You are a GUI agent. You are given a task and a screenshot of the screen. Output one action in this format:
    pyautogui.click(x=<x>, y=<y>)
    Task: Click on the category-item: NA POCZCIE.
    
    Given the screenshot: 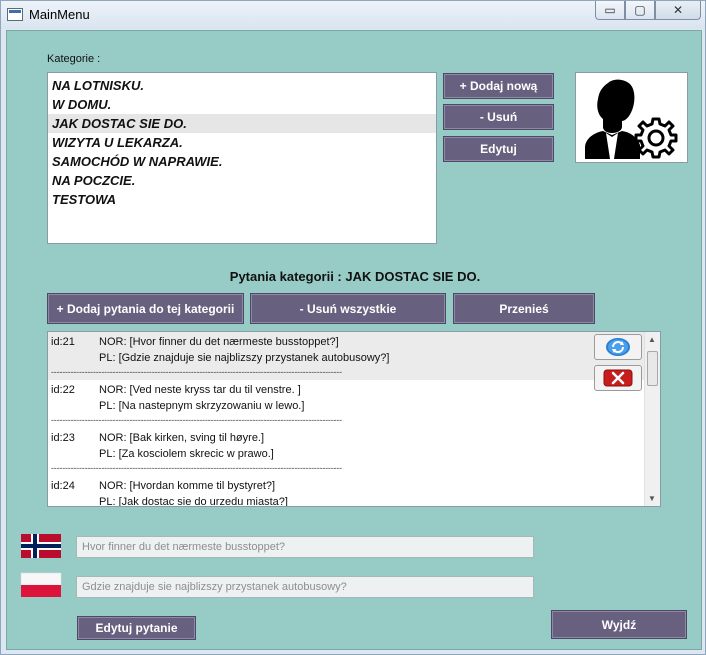 What is the action you would take?
    pyautogui.click(x=242, y=180)
    